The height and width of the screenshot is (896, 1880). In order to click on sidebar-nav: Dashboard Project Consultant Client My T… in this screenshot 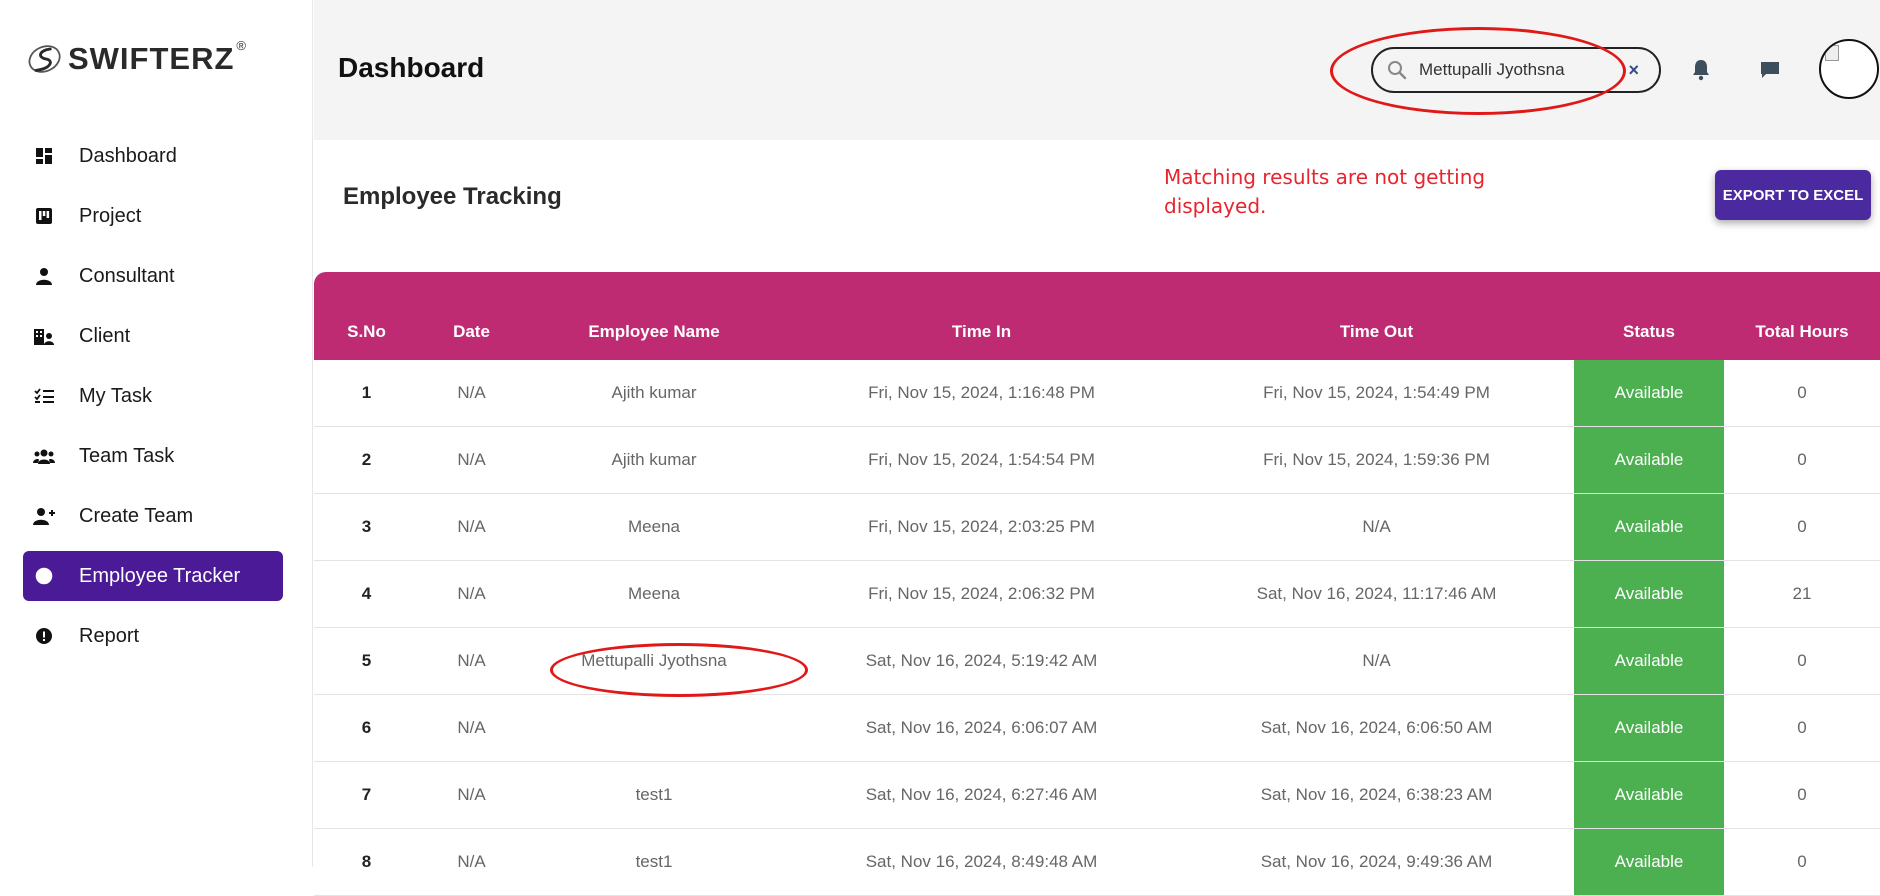, I will do `click(153, 401)`.